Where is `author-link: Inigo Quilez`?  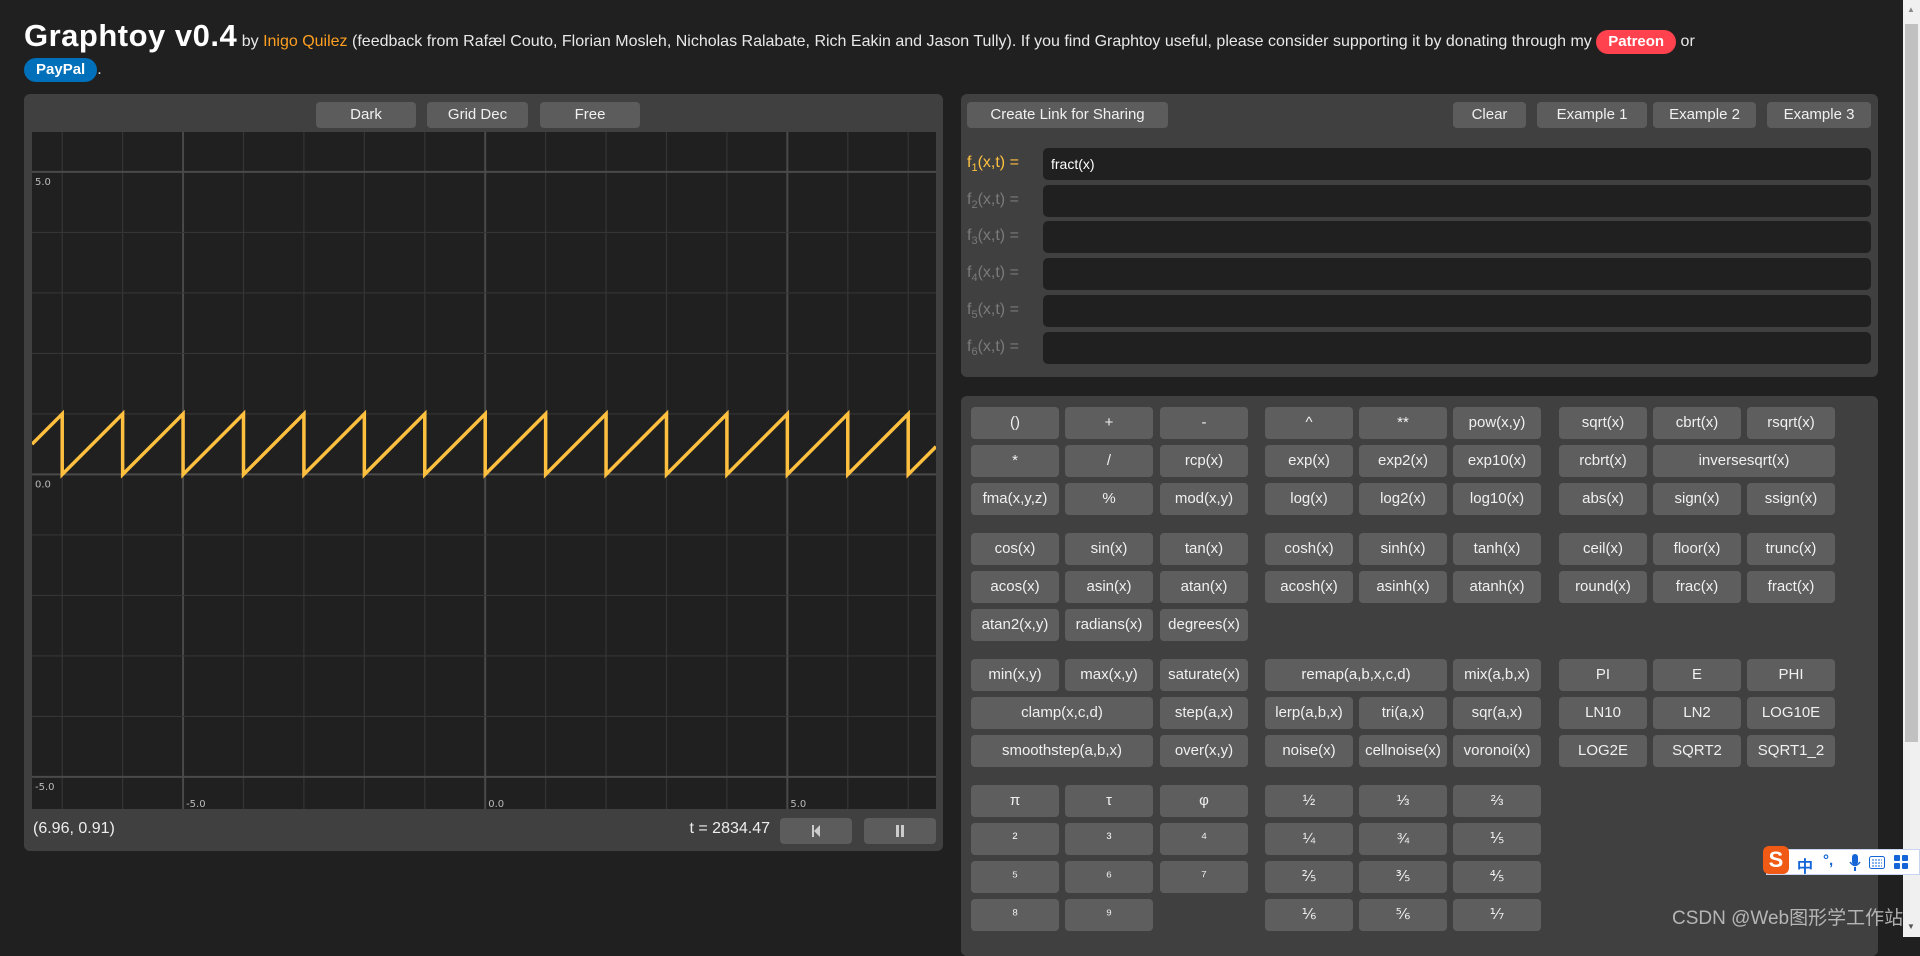
author-link: Inigo Quilez is located at coordinates (305, 41).